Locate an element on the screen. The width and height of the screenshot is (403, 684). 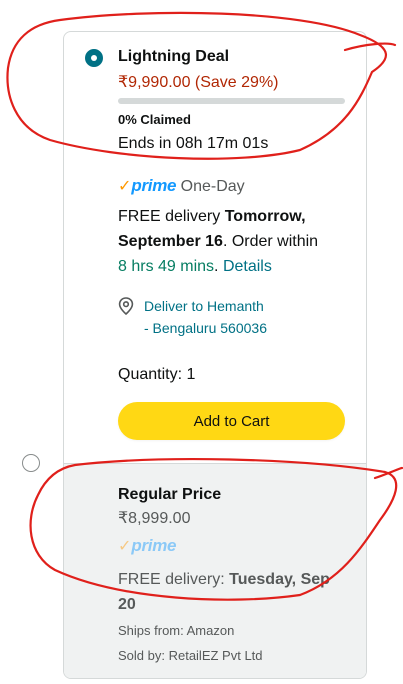
add-to-cart-button: Add to Cart is located at coordinates (231, 421).